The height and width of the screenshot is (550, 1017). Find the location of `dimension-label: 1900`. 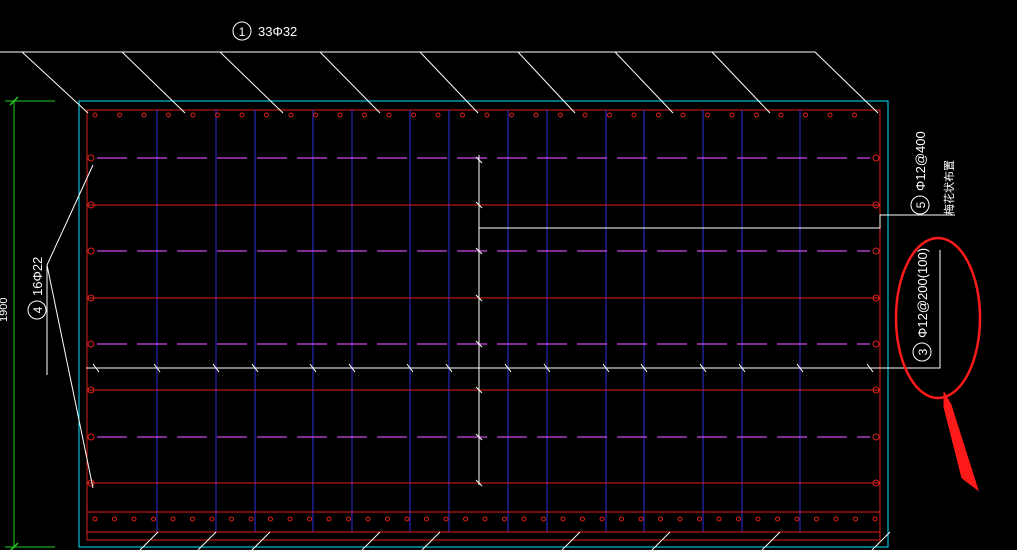

dimension-label: 1900 is located at coordinates (5, 310).